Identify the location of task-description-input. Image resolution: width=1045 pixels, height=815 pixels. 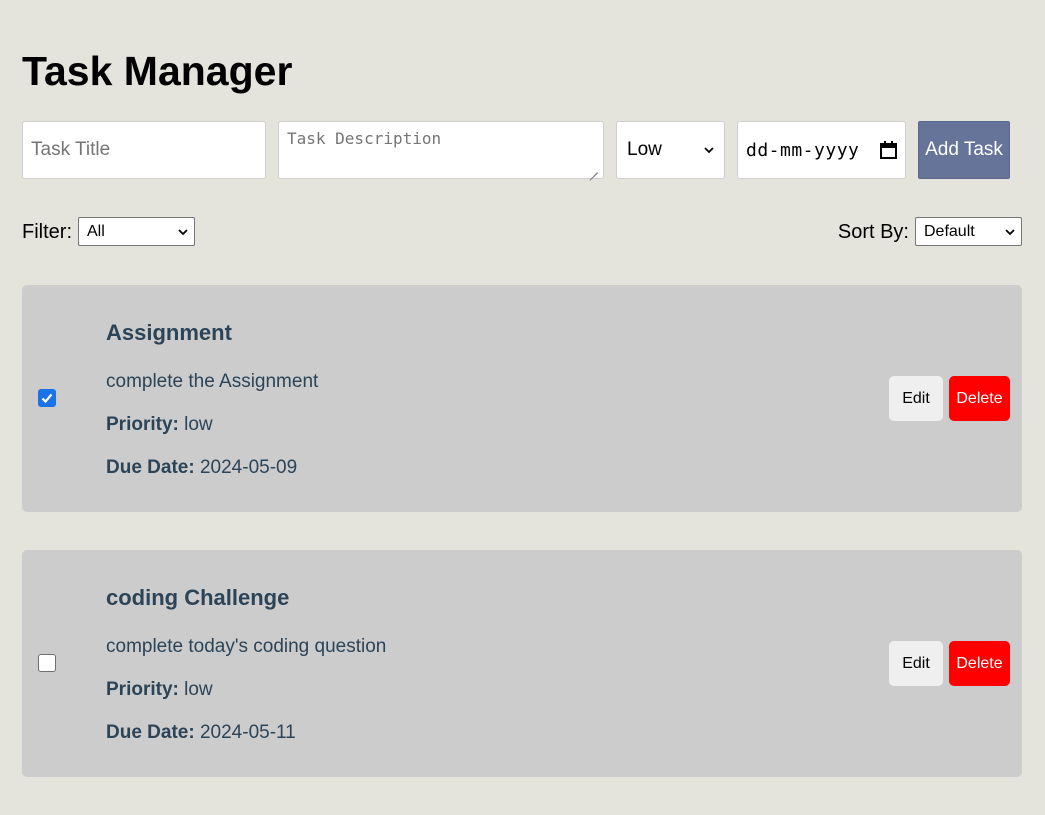
(441, 150).